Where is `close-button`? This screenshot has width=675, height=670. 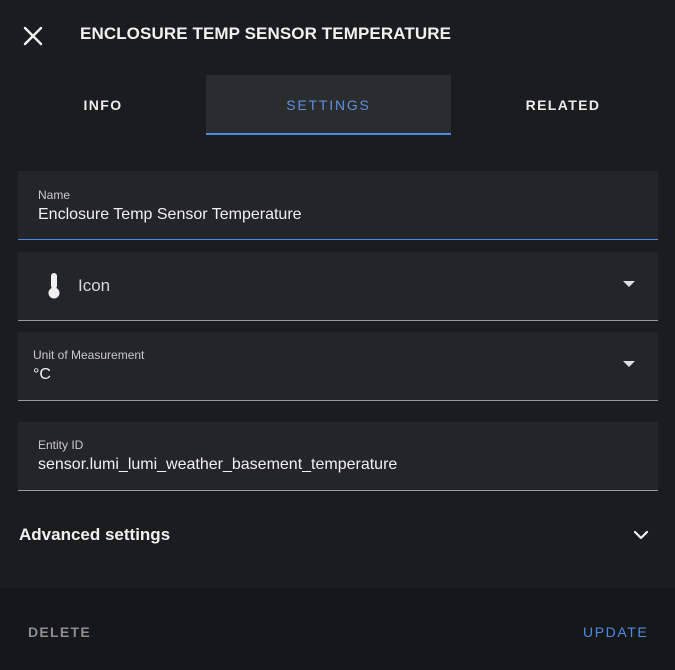 close-button is located at coordinates (33, 36).